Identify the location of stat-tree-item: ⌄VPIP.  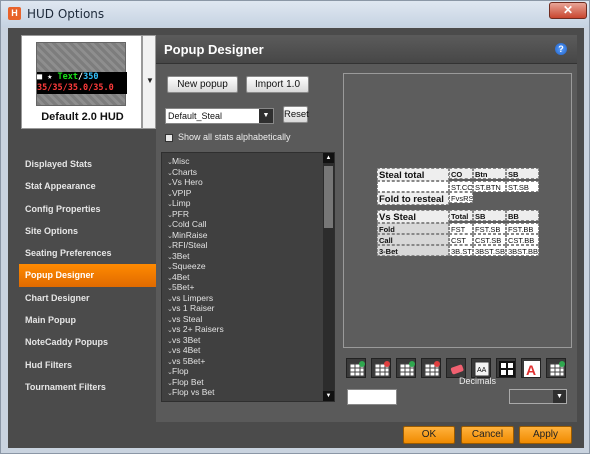
(176, 193).